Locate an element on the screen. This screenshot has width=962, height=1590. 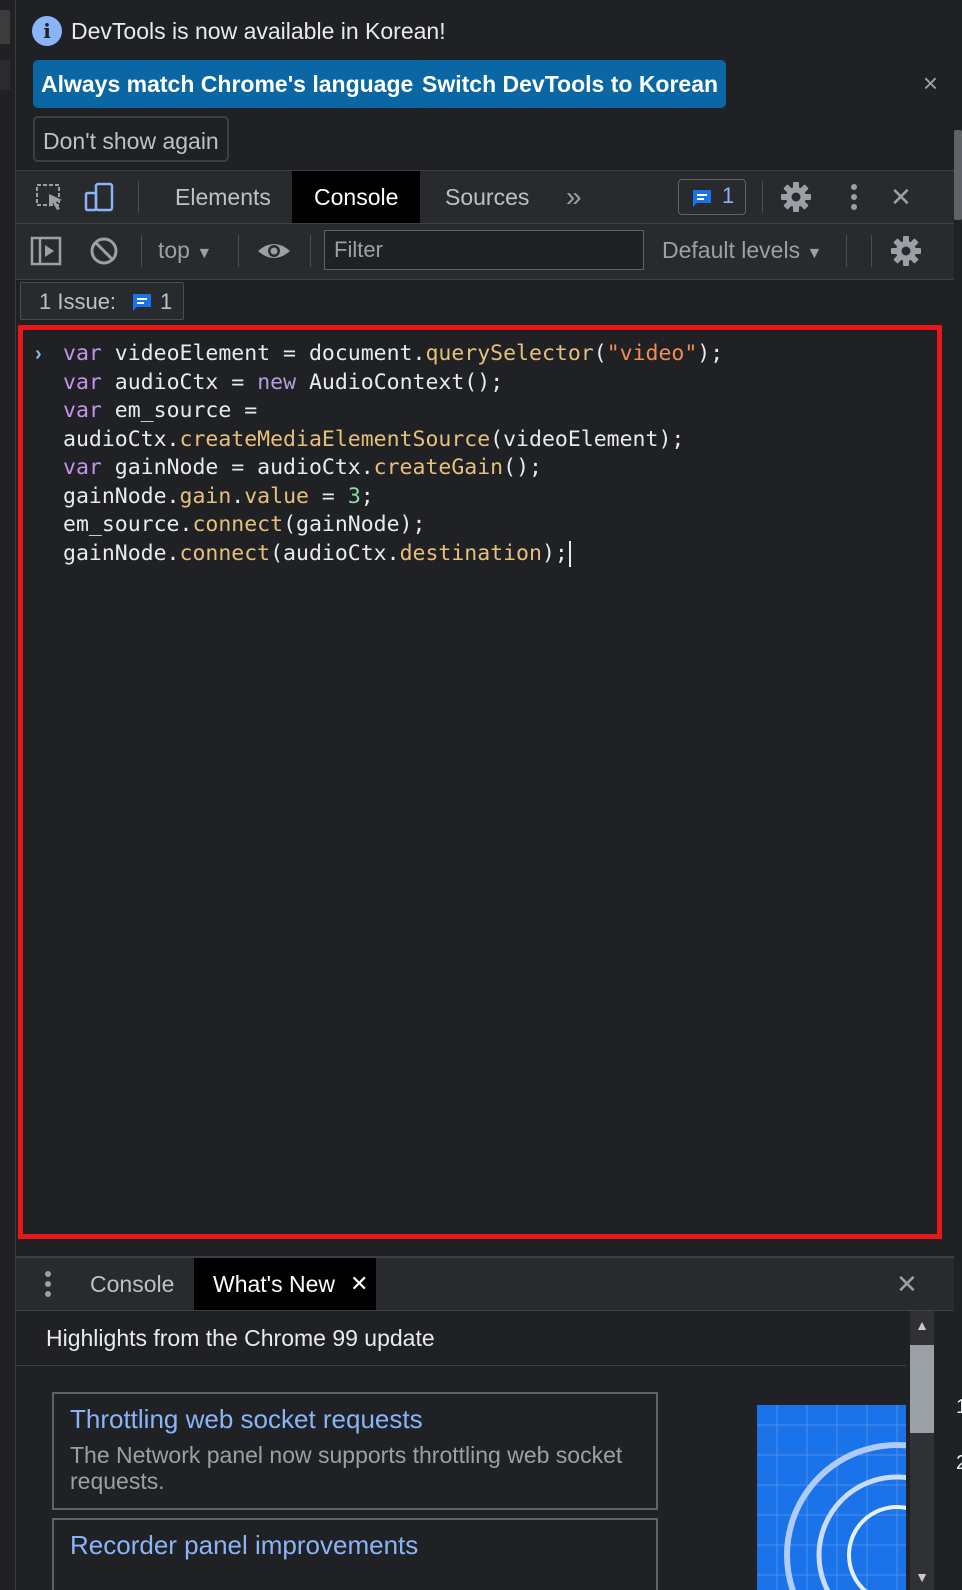
scroll-up-arrow-icon: ▲ is located at coordinates (922, 1325).